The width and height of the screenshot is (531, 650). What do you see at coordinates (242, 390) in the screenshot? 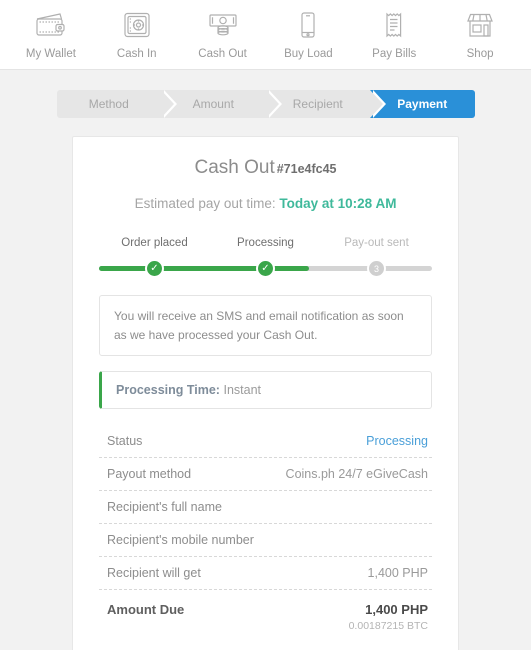
I see `processing-time-value: Instant` at bounding box center [242, 390].